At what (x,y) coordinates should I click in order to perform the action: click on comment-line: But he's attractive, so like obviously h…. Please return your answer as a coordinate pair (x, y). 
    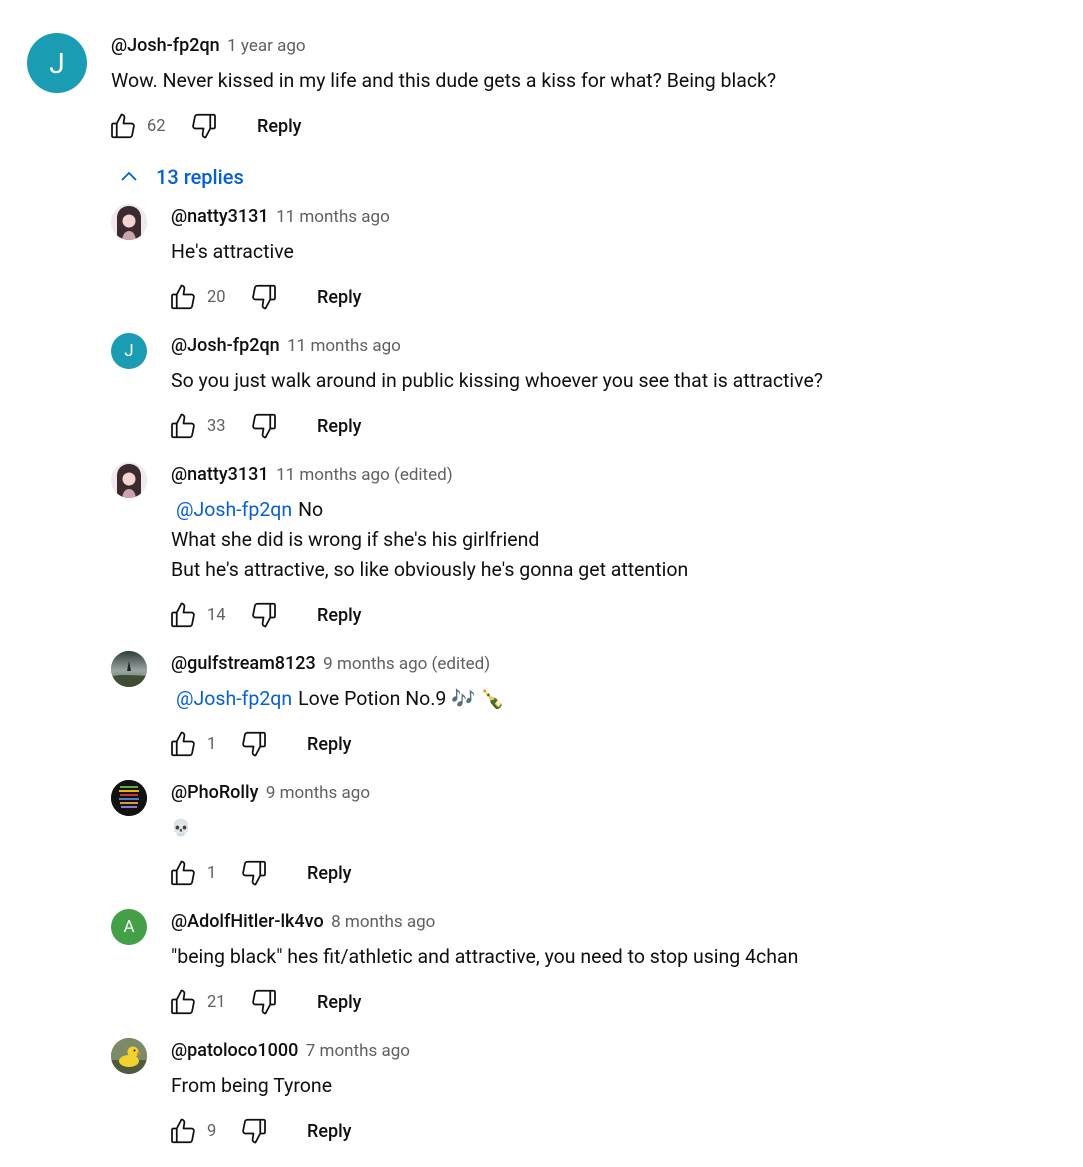
    Looking at the image, I should click on (430, 569).